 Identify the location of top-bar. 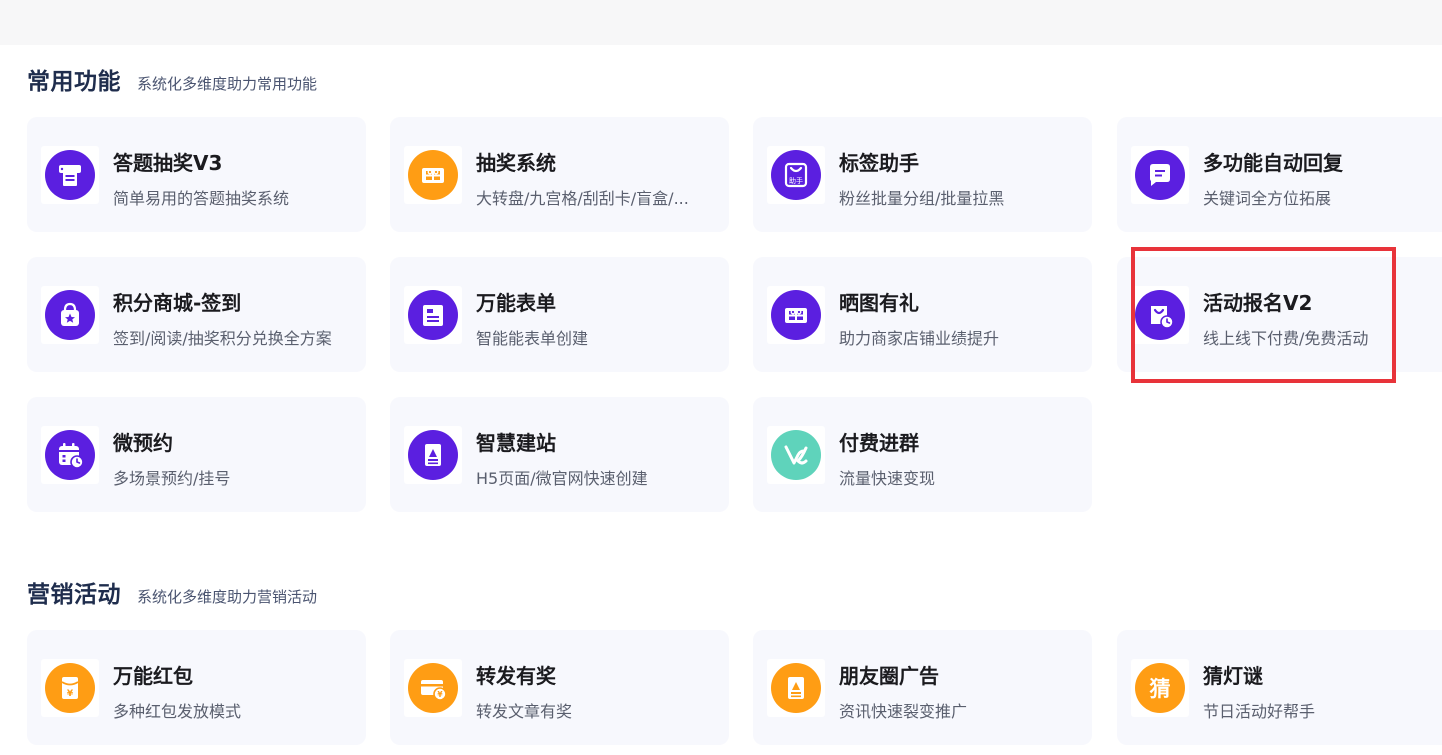
(721, 22).